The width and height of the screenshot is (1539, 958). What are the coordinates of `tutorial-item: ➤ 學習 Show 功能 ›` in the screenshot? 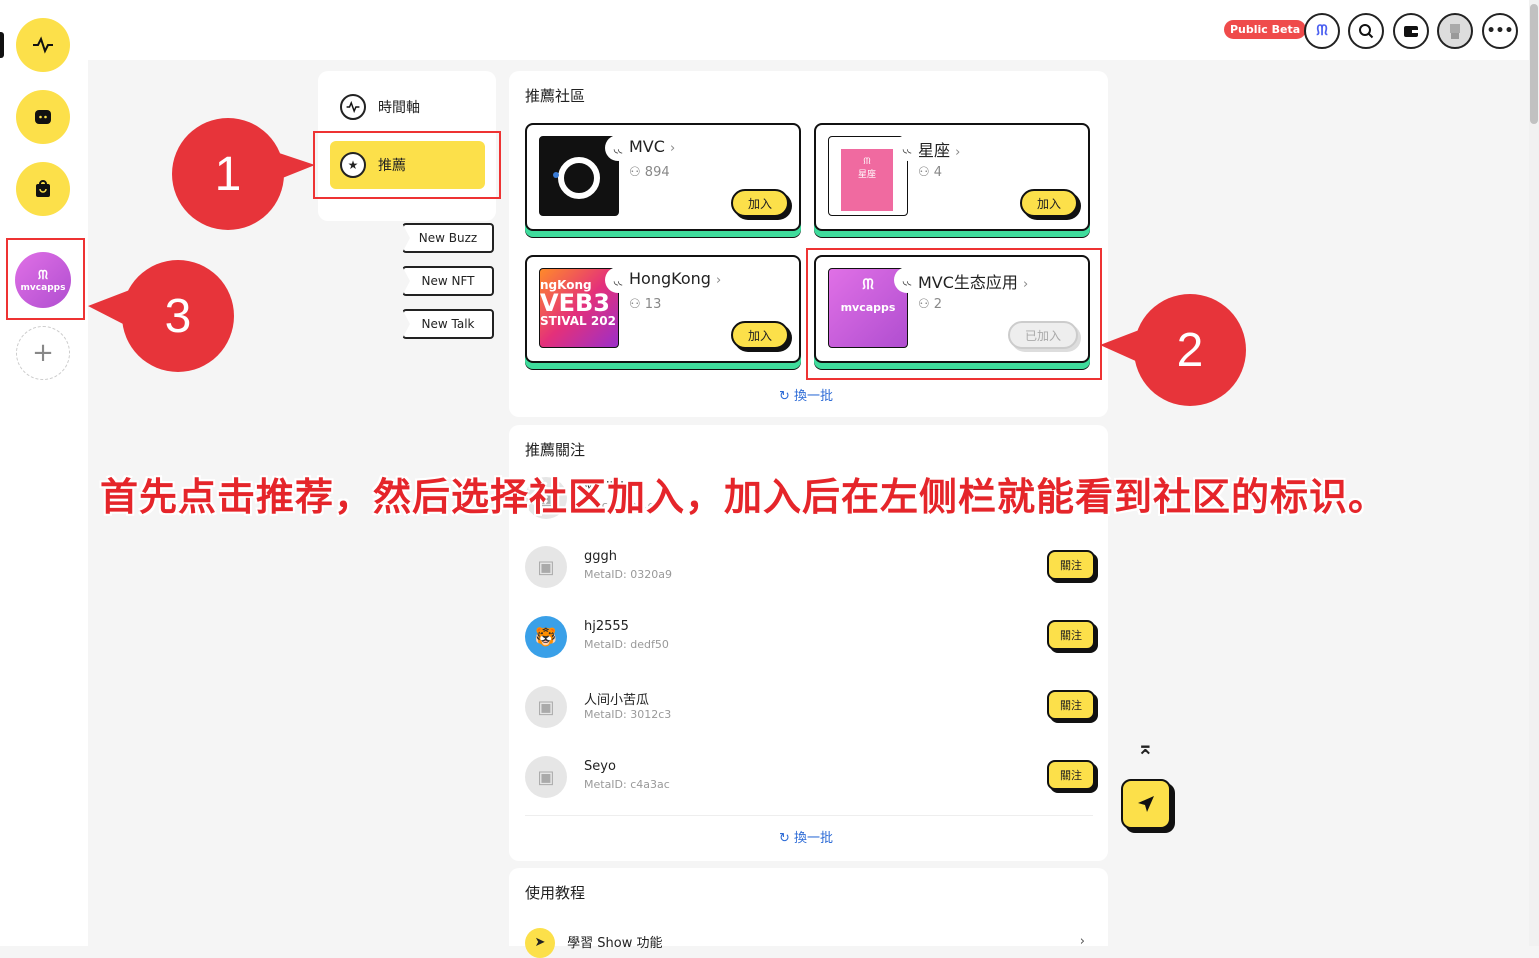 It's located at (809, 943).